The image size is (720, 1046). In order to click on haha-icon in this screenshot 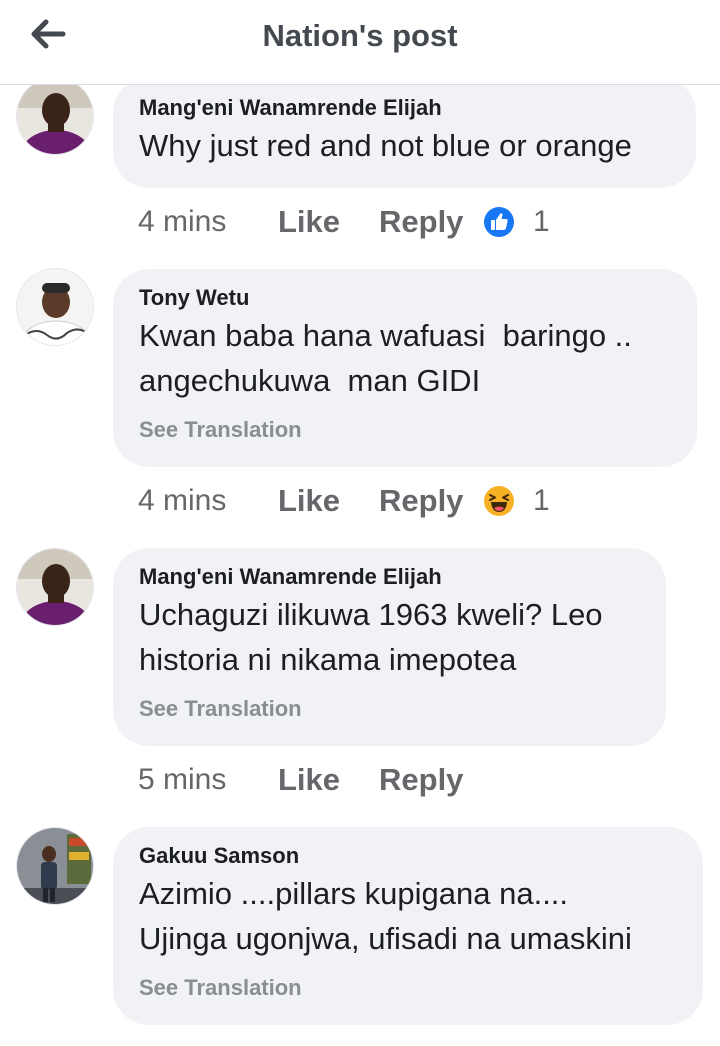, I will do `click(499, 501)`.